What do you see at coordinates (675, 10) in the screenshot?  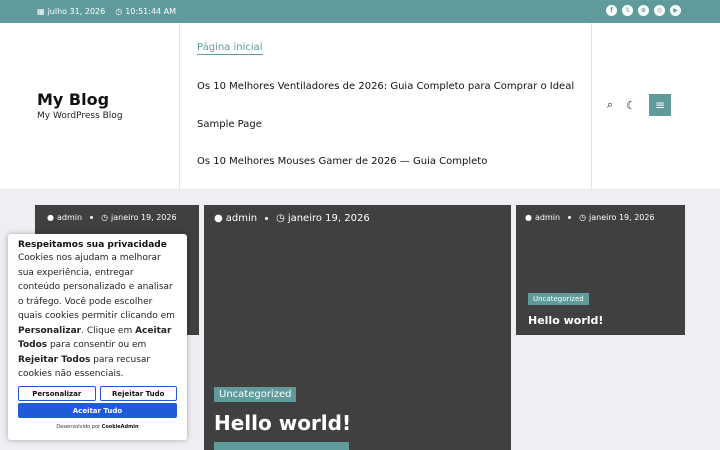 I see `youtube-icon: ▶` at bounding box center [675, 10].